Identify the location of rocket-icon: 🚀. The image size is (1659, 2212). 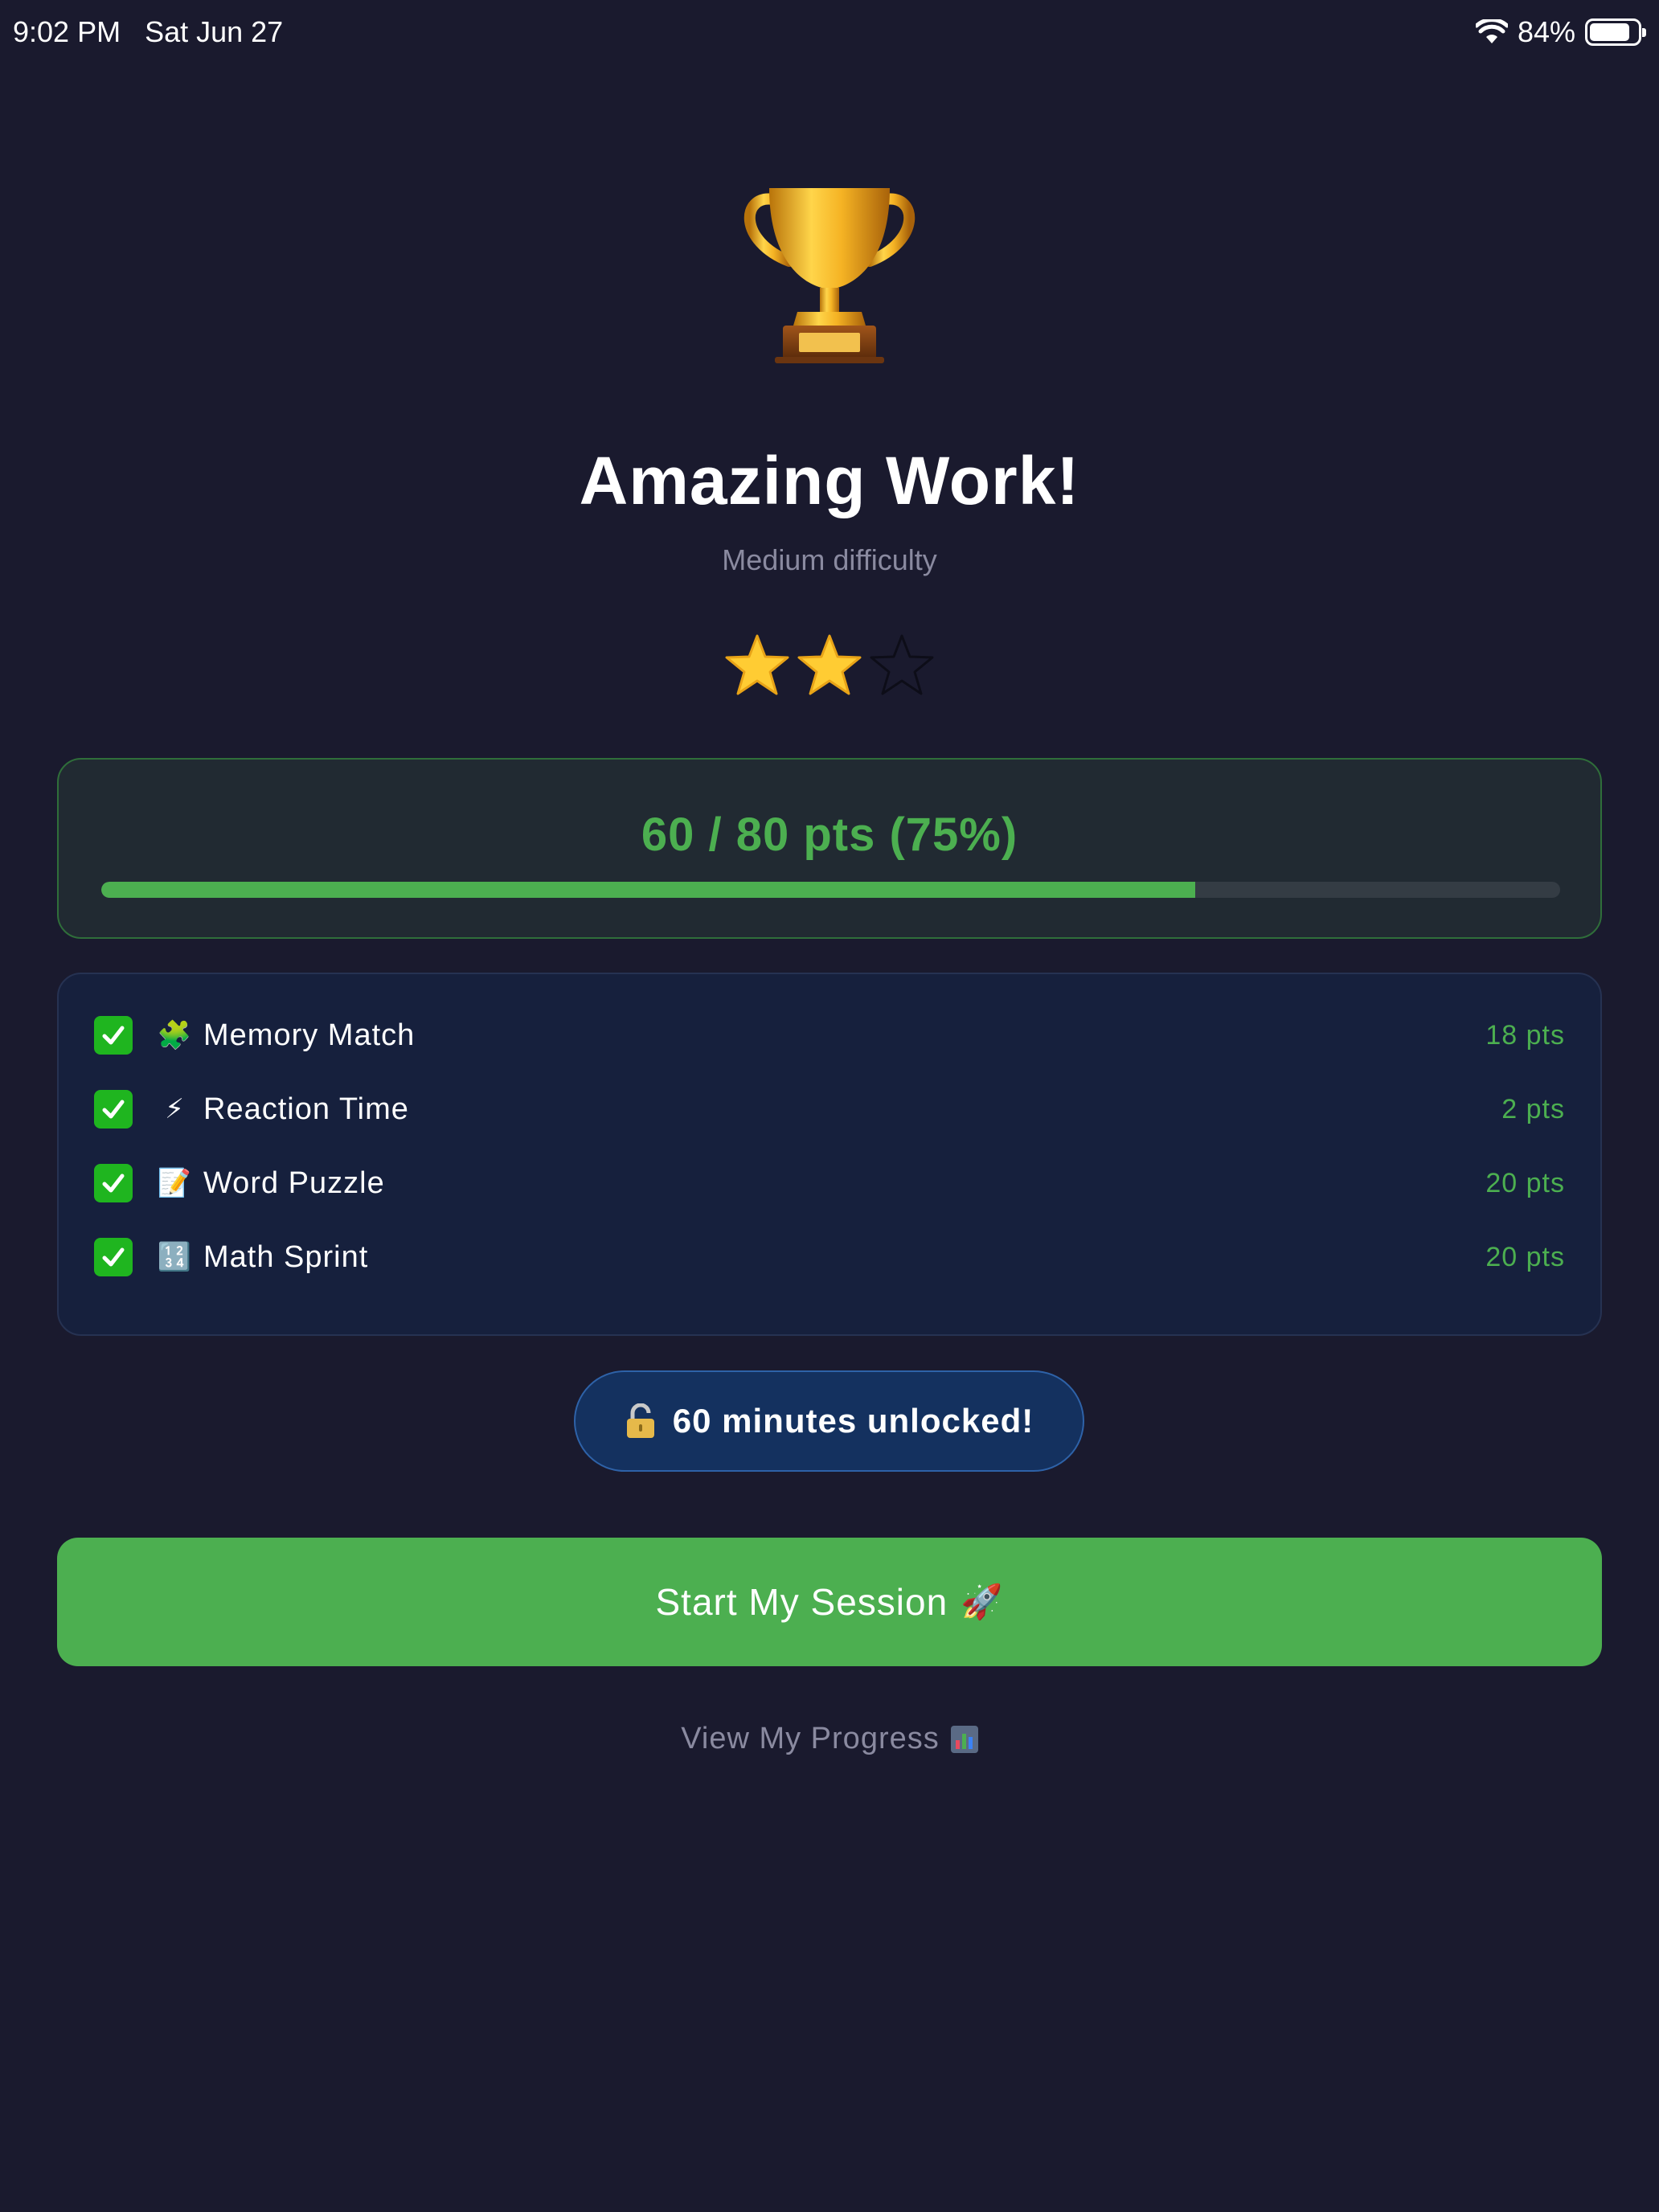
(982, 1601).